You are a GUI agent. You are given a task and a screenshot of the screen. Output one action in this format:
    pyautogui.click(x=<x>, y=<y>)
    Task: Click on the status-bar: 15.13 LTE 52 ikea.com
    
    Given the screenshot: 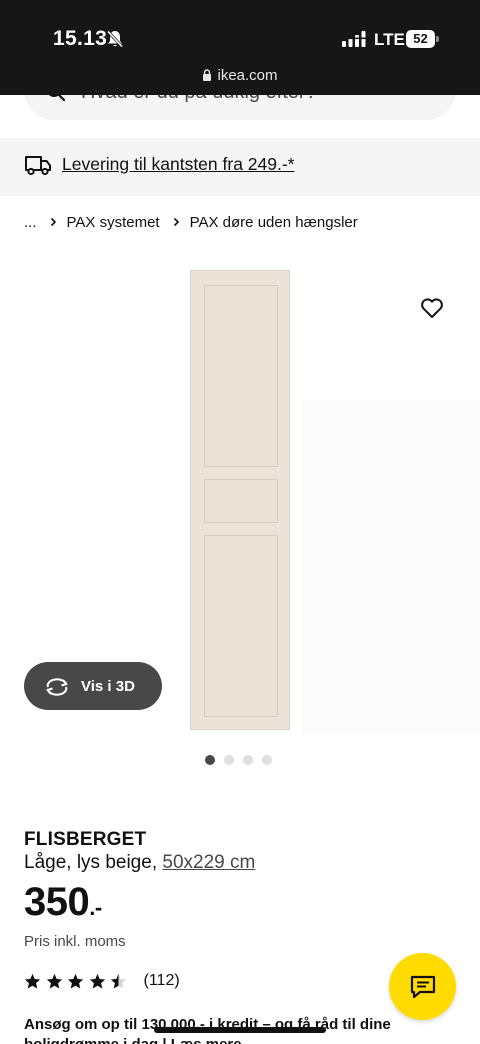 What is the action you would take?
    pyautogui.click(x=240, y=47)
    